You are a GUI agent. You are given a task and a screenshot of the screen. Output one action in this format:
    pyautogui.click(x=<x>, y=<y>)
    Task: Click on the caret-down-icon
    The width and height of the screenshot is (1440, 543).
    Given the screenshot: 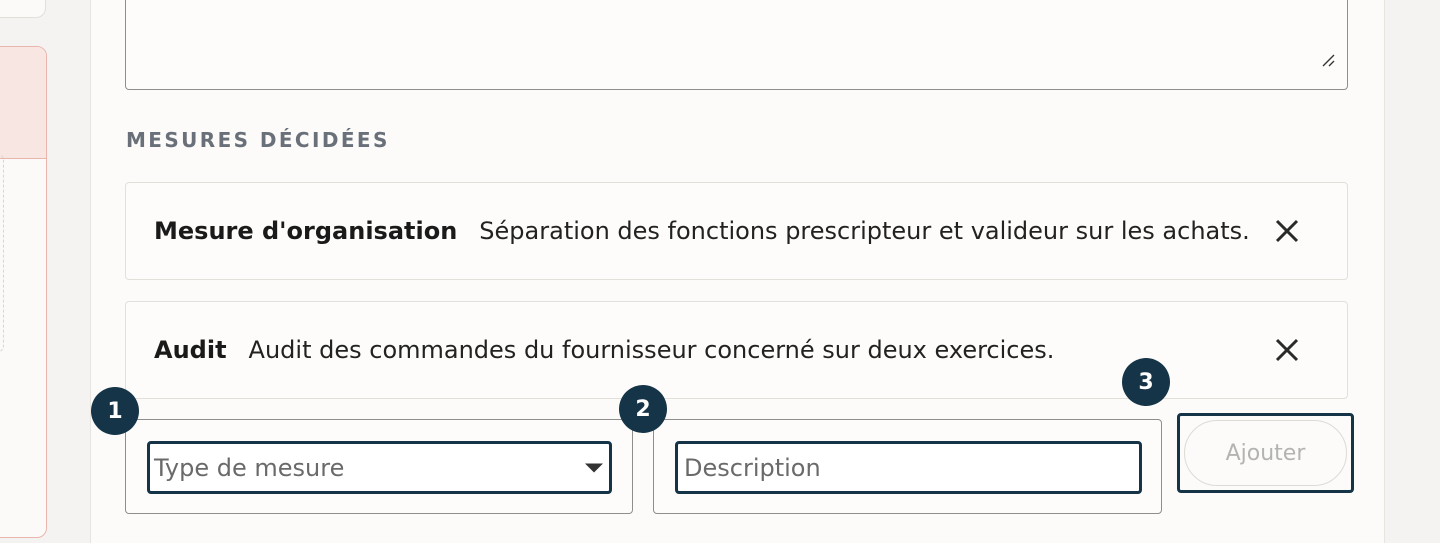 What is the action you would take?
    pyautogui.click(x=594, y=467)
    